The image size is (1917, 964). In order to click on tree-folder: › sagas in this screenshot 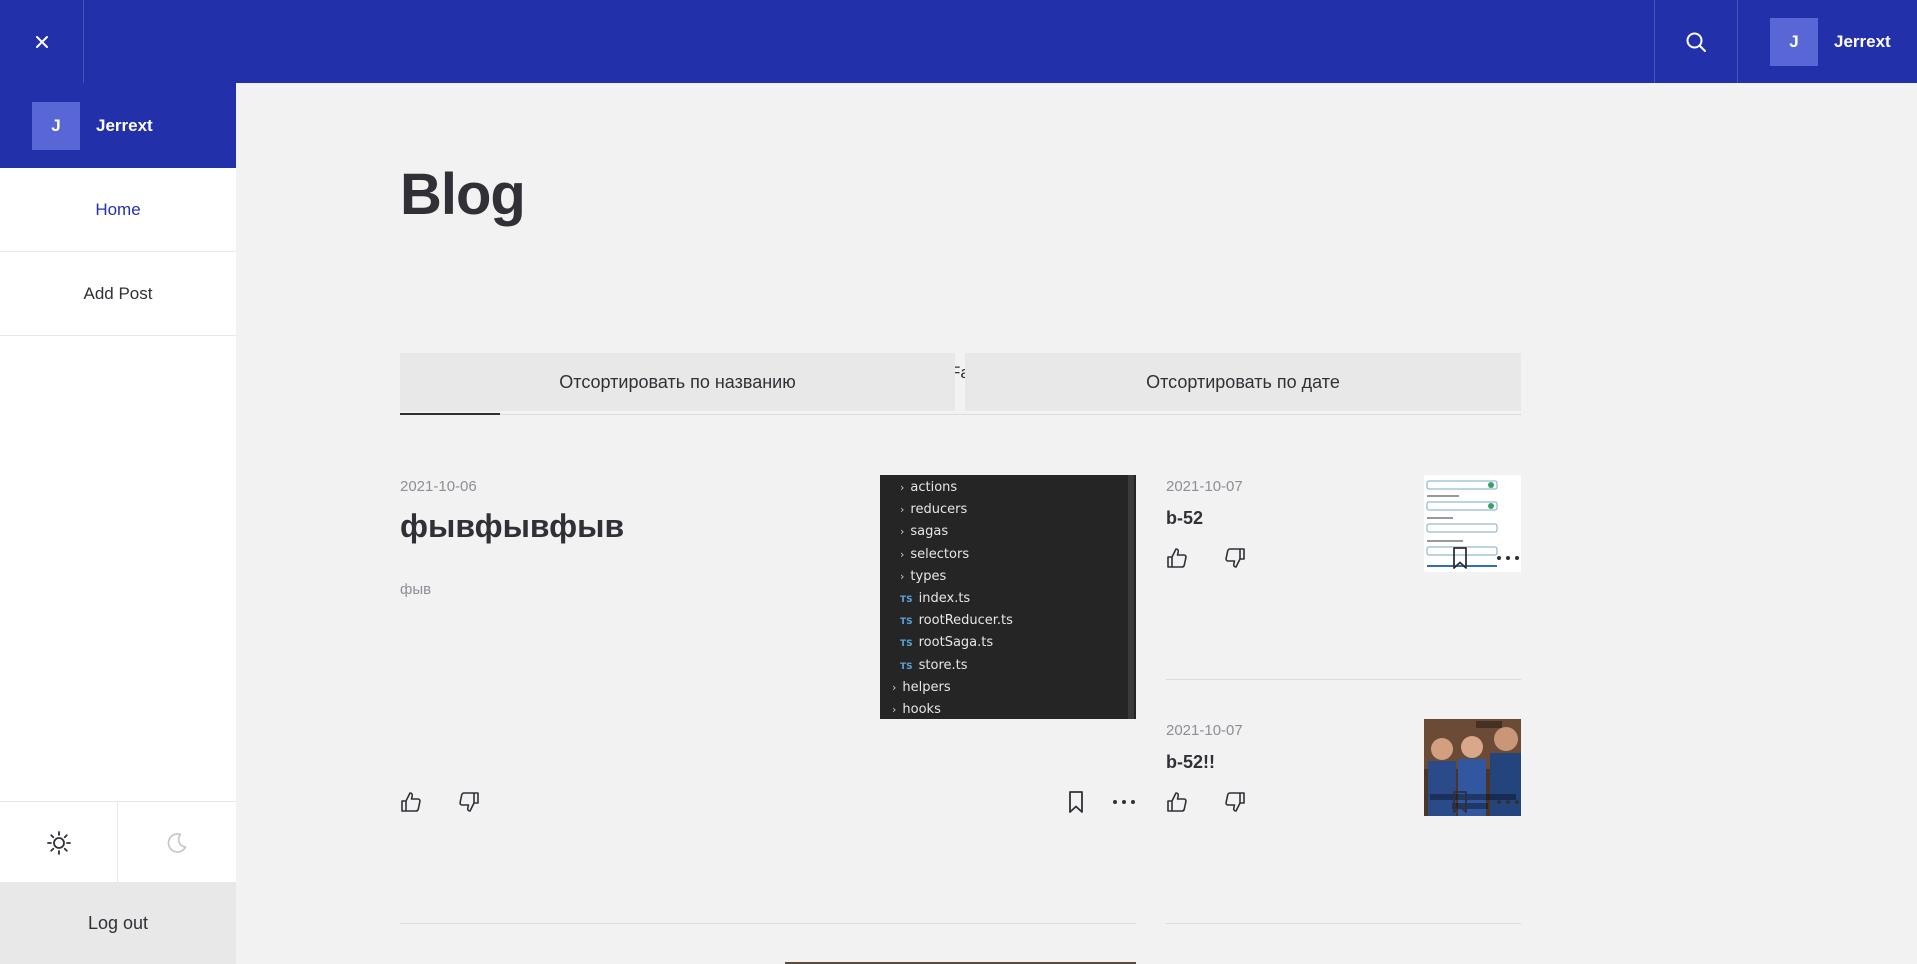, I will do `click(924, 531)`.